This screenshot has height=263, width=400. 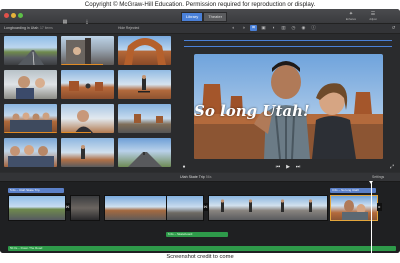 I want to click on tab-library: Library, so click(x=192, y=17).